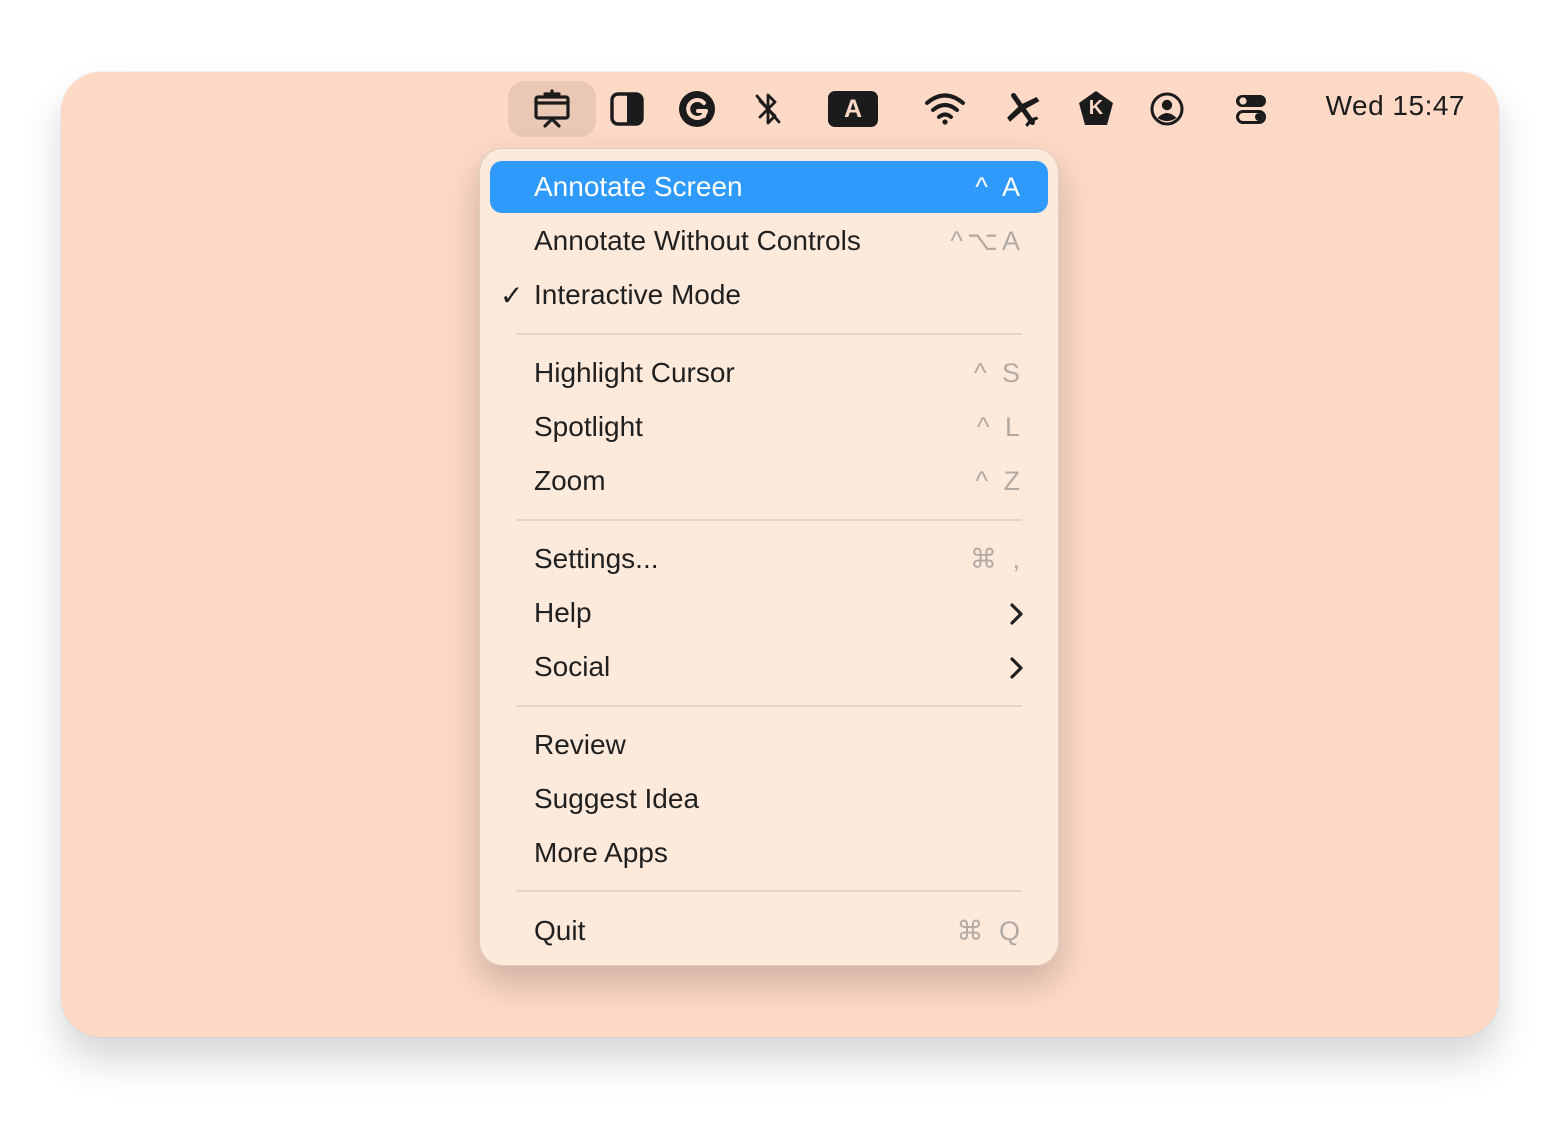 Image resolution: width=1560 pixels, height=1122 pixels. I want to click on bluetooth-menu-extra, so click(768, 109).